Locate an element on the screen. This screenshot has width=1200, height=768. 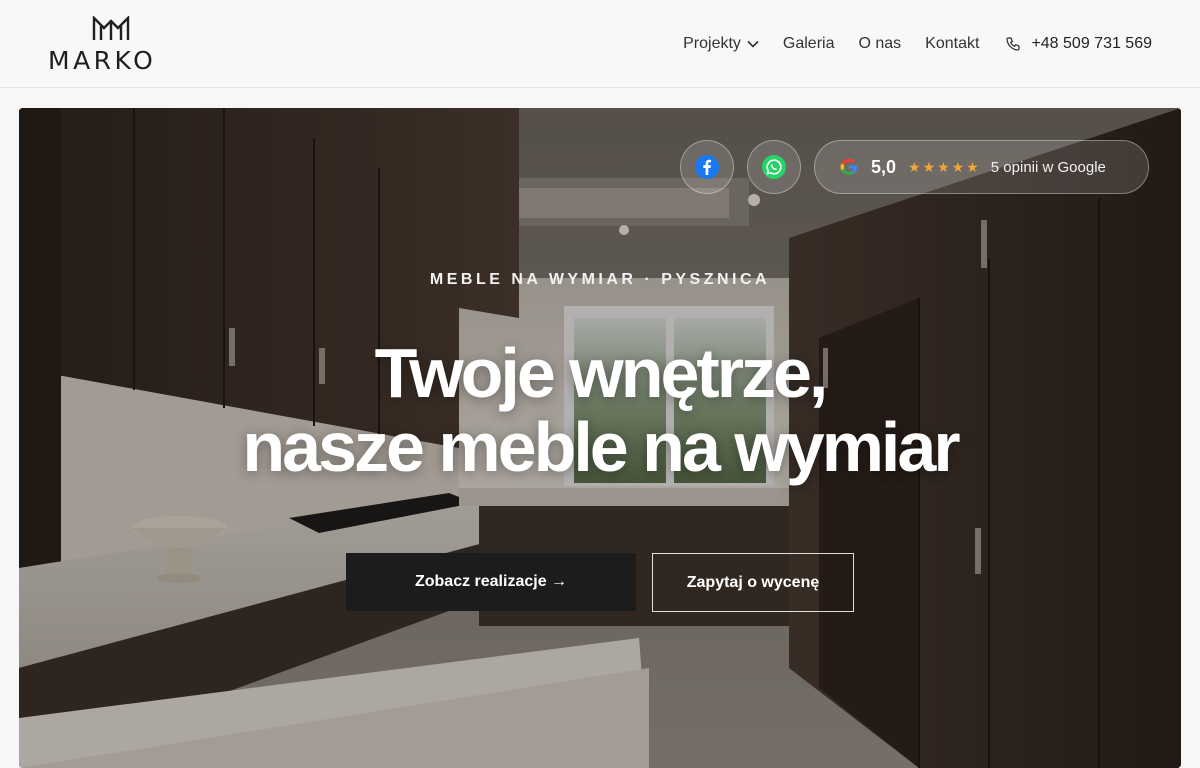
hero-eyebrow: MEBLE NA WYMIAR · PYSZNICA is located at coordinates (600, 279).